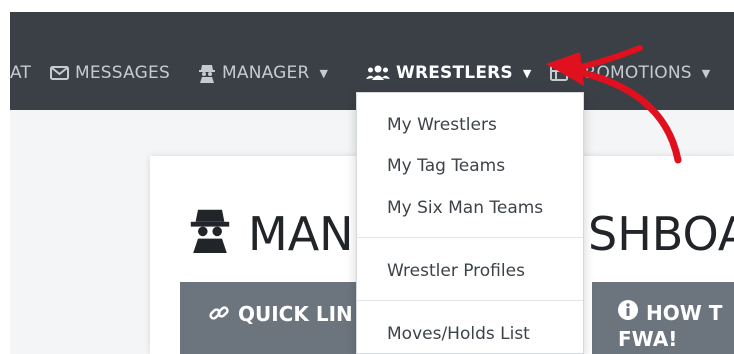 This screenshot has width=734, height=354. I want to click on page-title-text: MAN, so click(301, 234).